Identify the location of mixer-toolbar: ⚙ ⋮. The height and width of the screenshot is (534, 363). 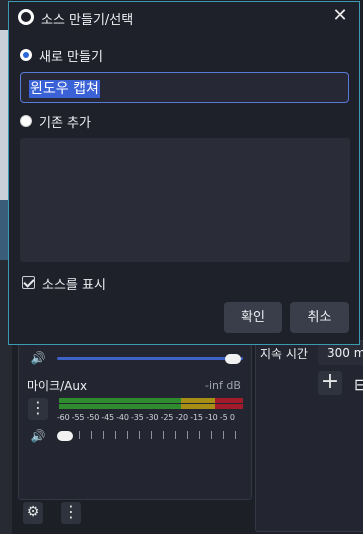
(134, 515).